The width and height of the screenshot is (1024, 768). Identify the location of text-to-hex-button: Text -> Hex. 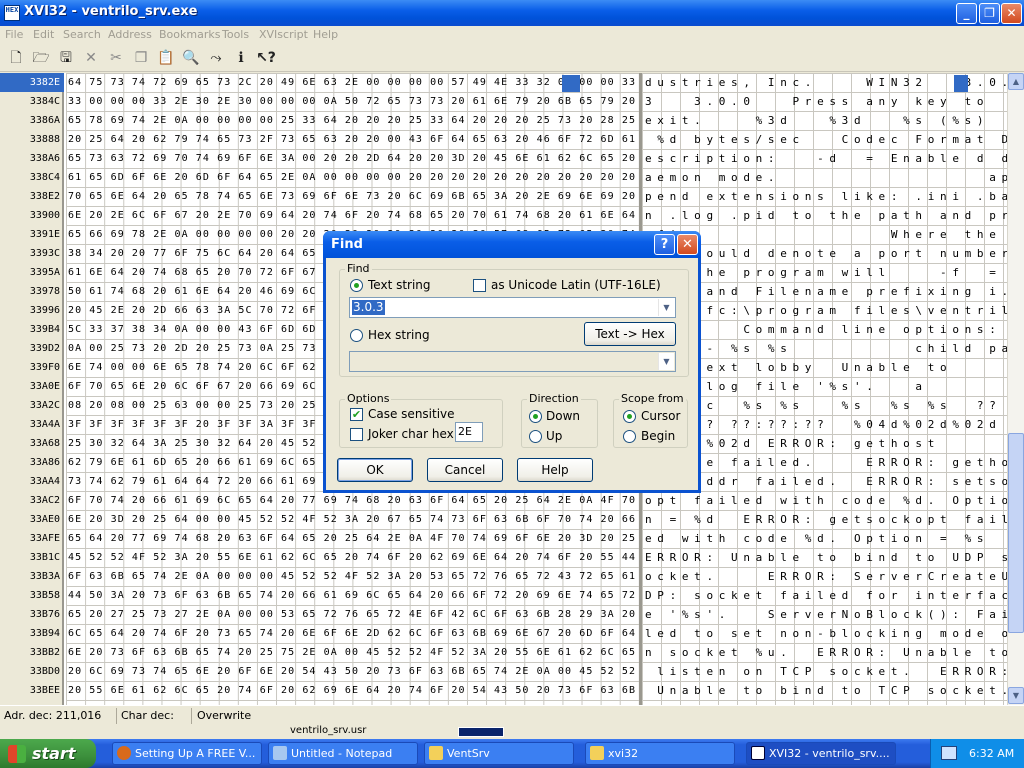
(630, 334).